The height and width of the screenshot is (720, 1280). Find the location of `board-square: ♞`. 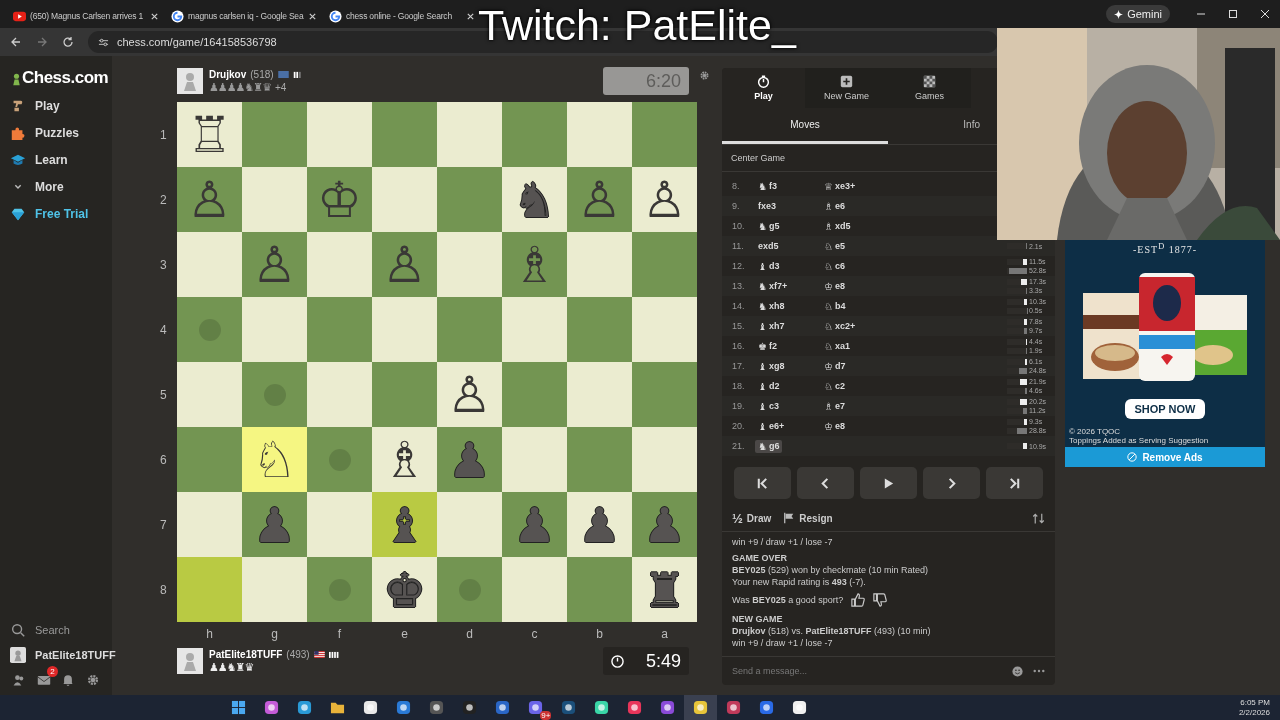

board-square: ♞ is located at coordinates (534, 199).